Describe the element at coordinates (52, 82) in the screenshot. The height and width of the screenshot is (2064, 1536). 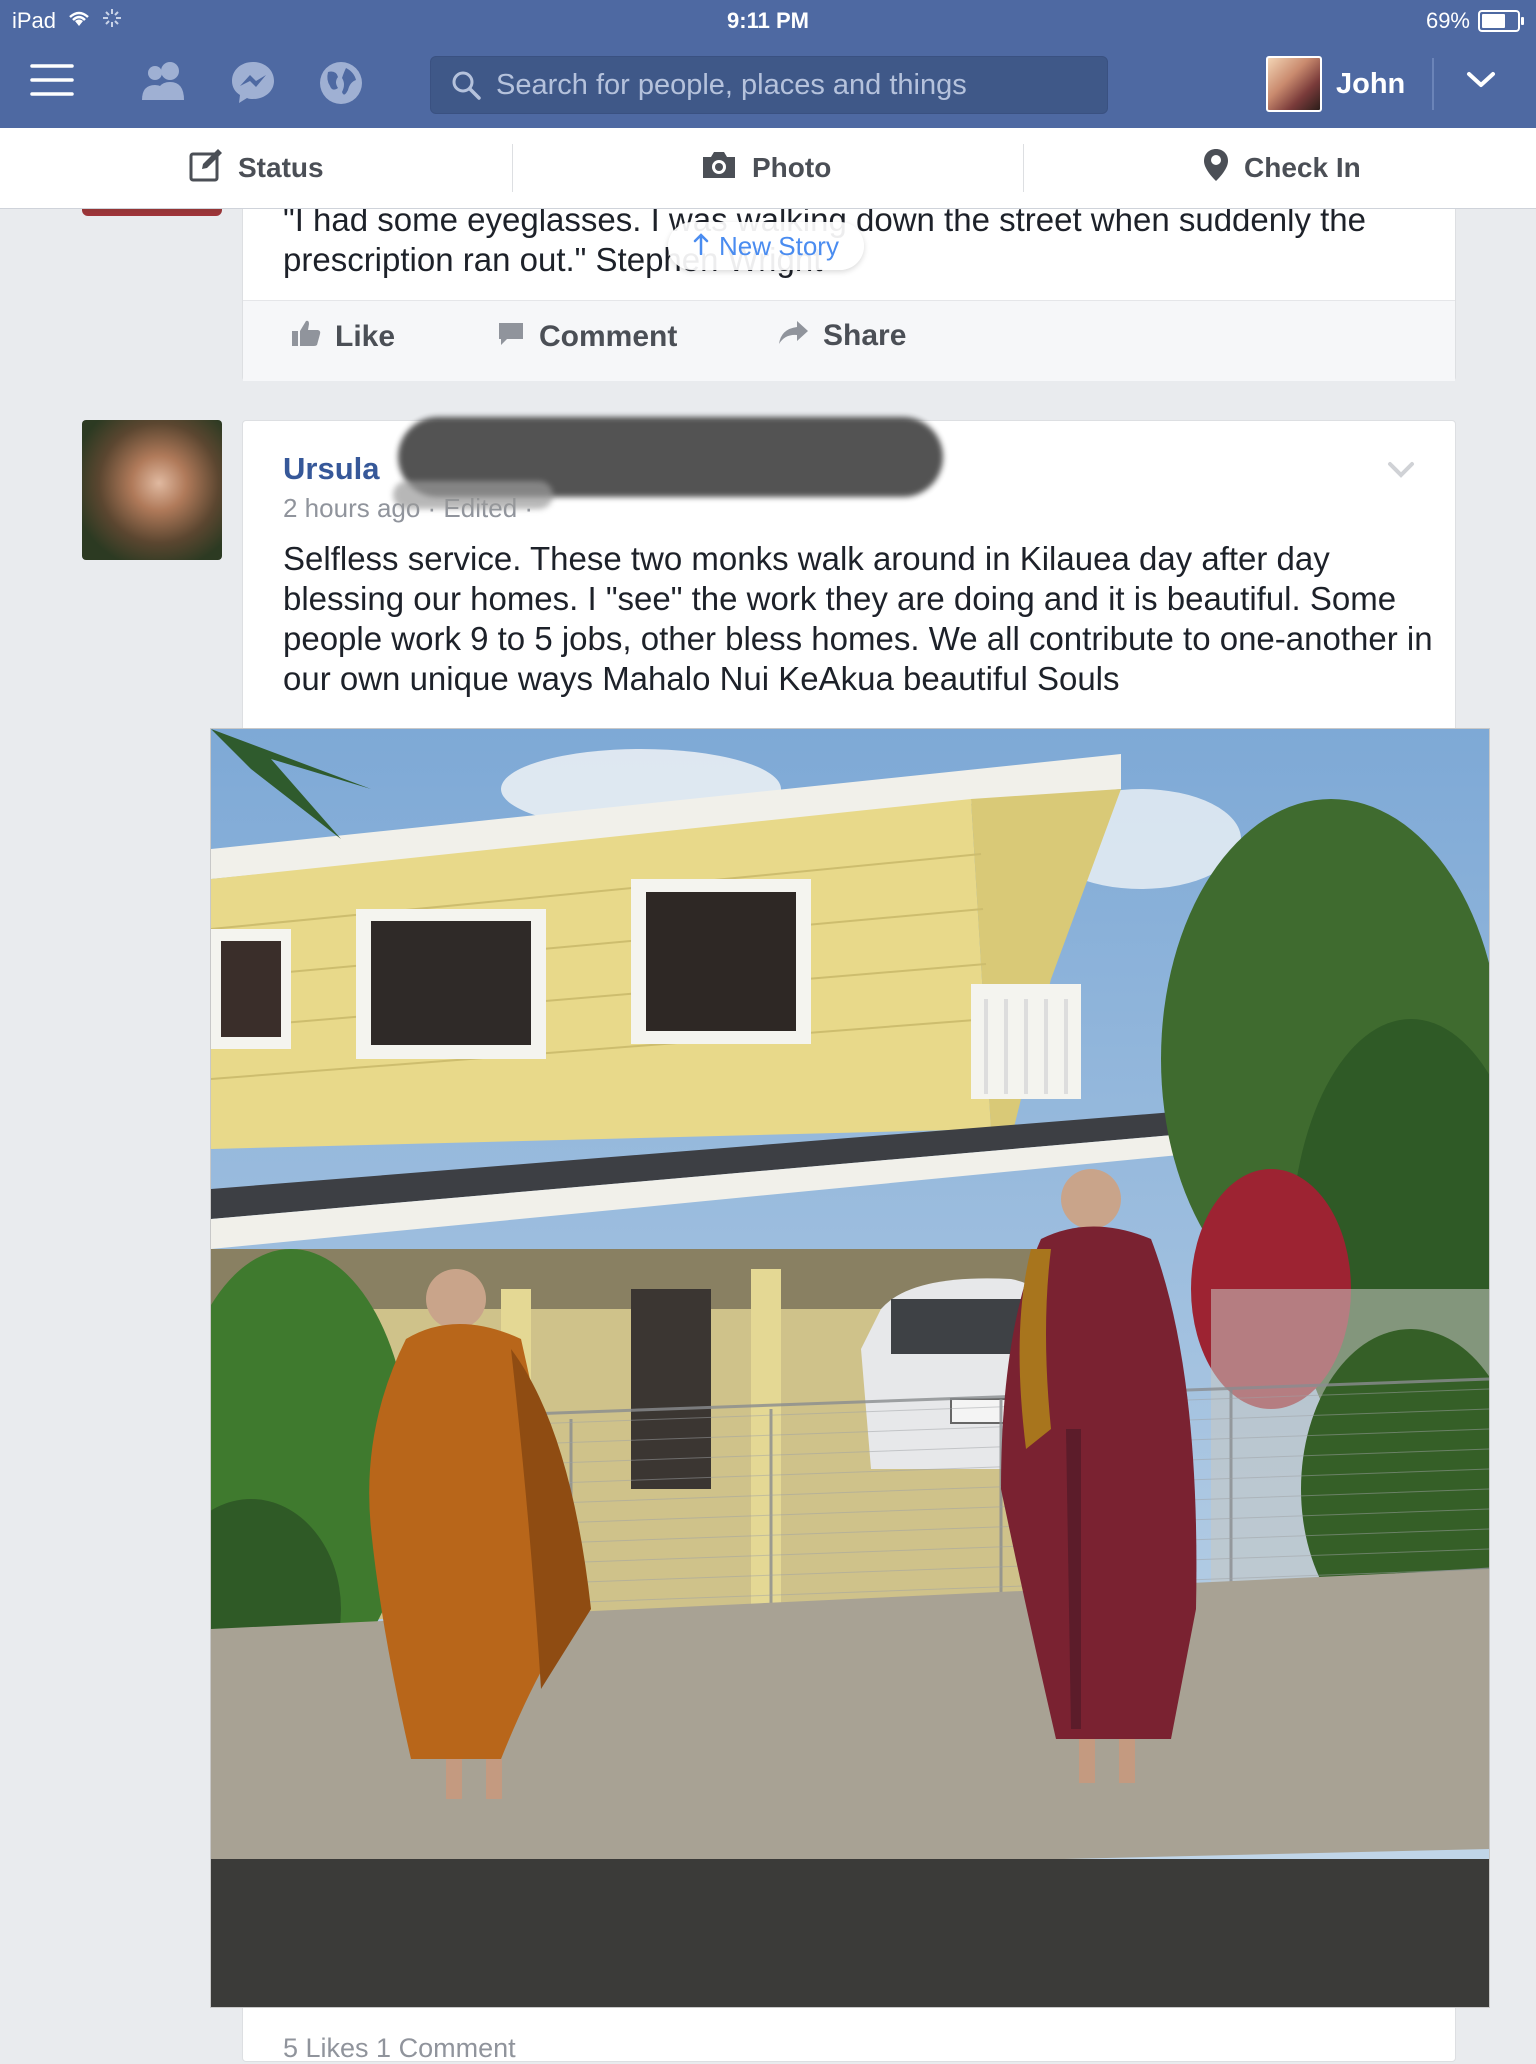
I see `menu-icon` at that location.